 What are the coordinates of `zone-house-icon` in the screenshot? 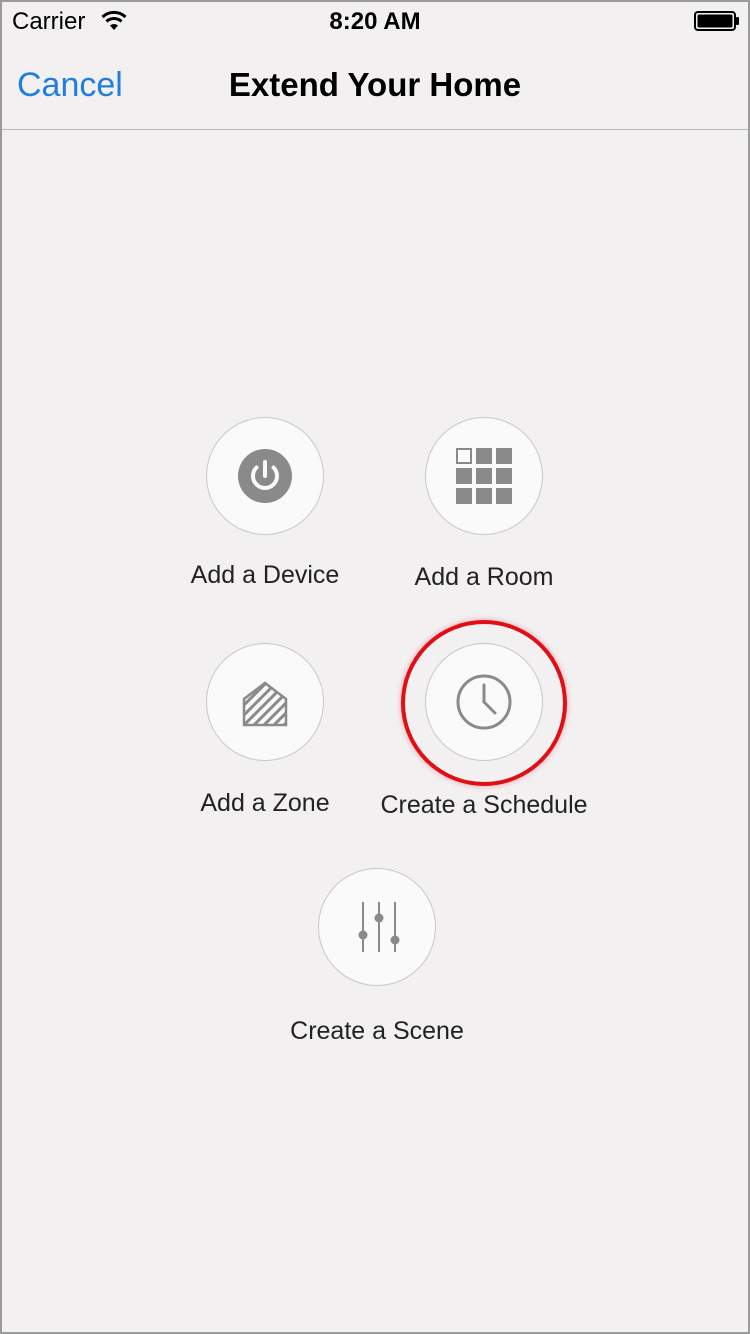 It's located at (265, 704).